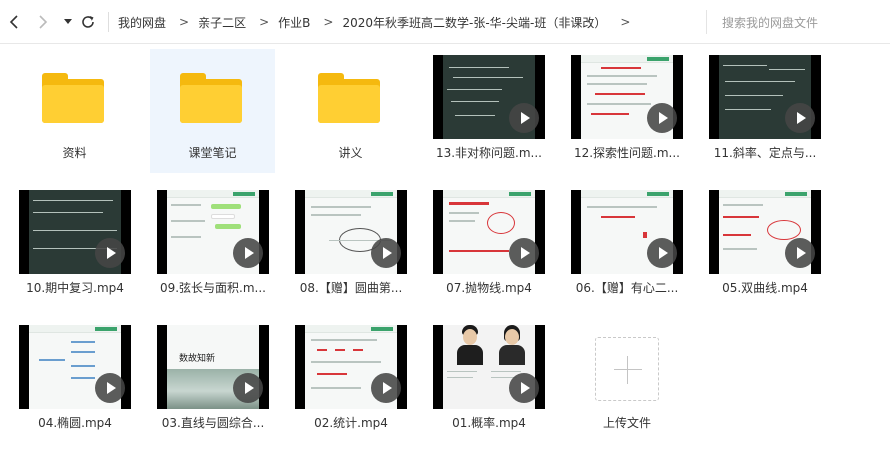 This screenshot has height=455, width=890. I want to click on video-thumbnail: 数故知新, so click(213, 367).